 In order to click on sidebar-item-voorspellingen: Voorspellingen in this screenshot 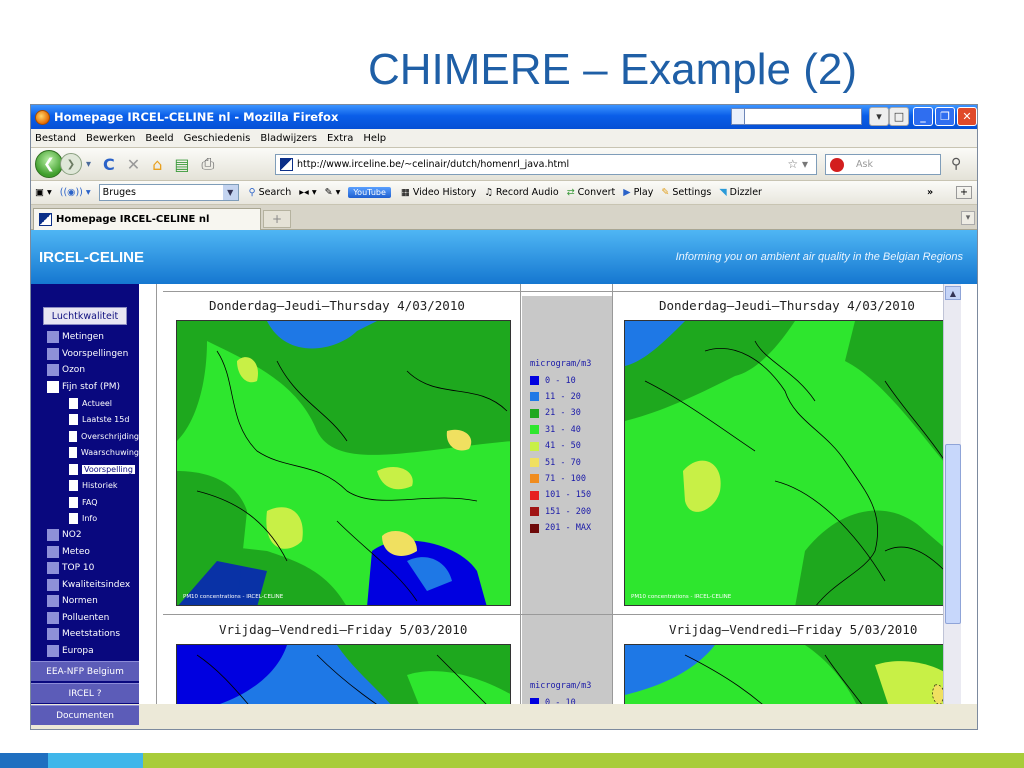, I will do `click(85, 354)`.